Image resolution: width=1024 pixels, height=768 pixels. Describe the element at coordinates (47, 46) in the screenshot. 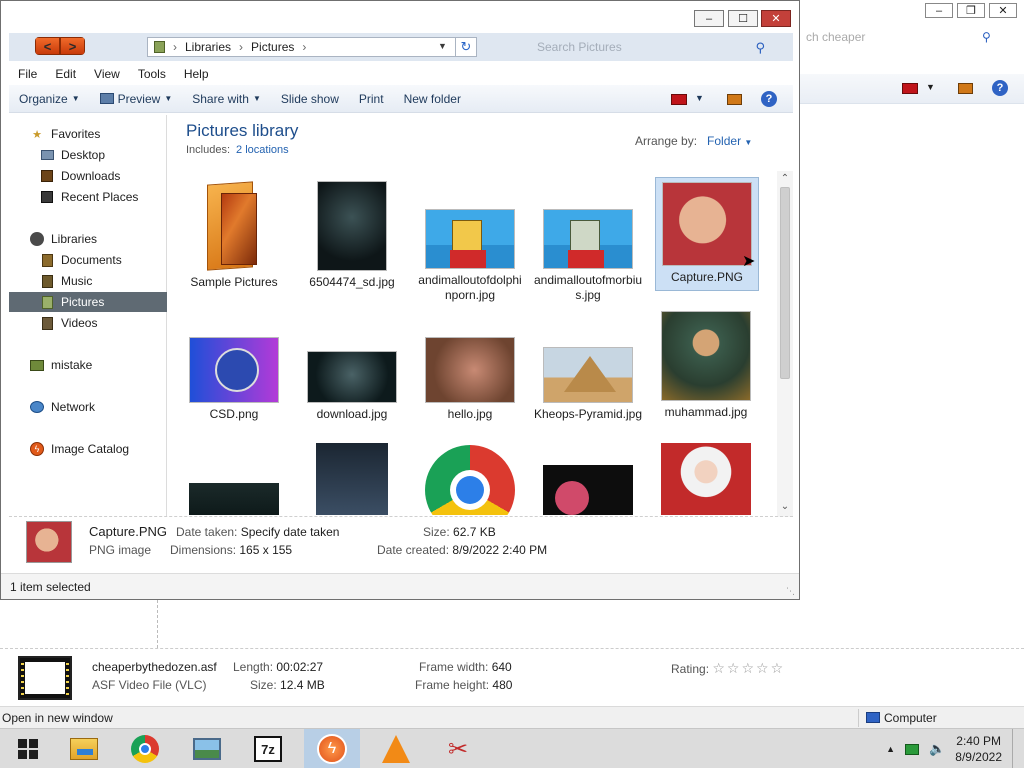

I see `back-button: <` at that location.